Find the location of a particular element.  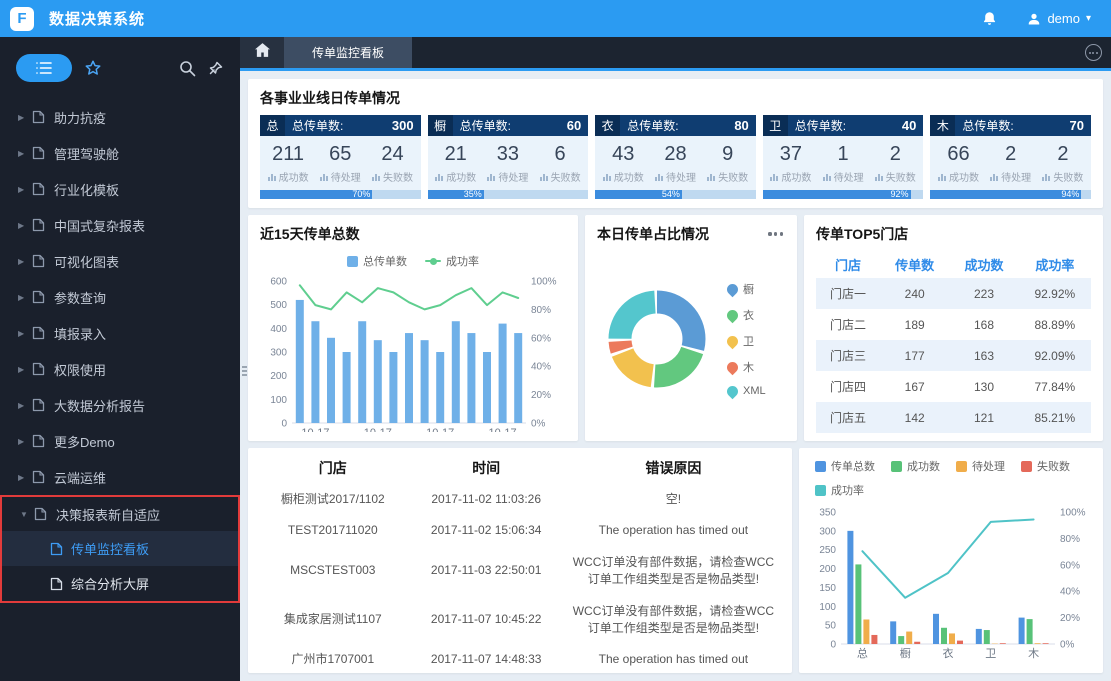

user-icon is located at coordinates (1034, 19).